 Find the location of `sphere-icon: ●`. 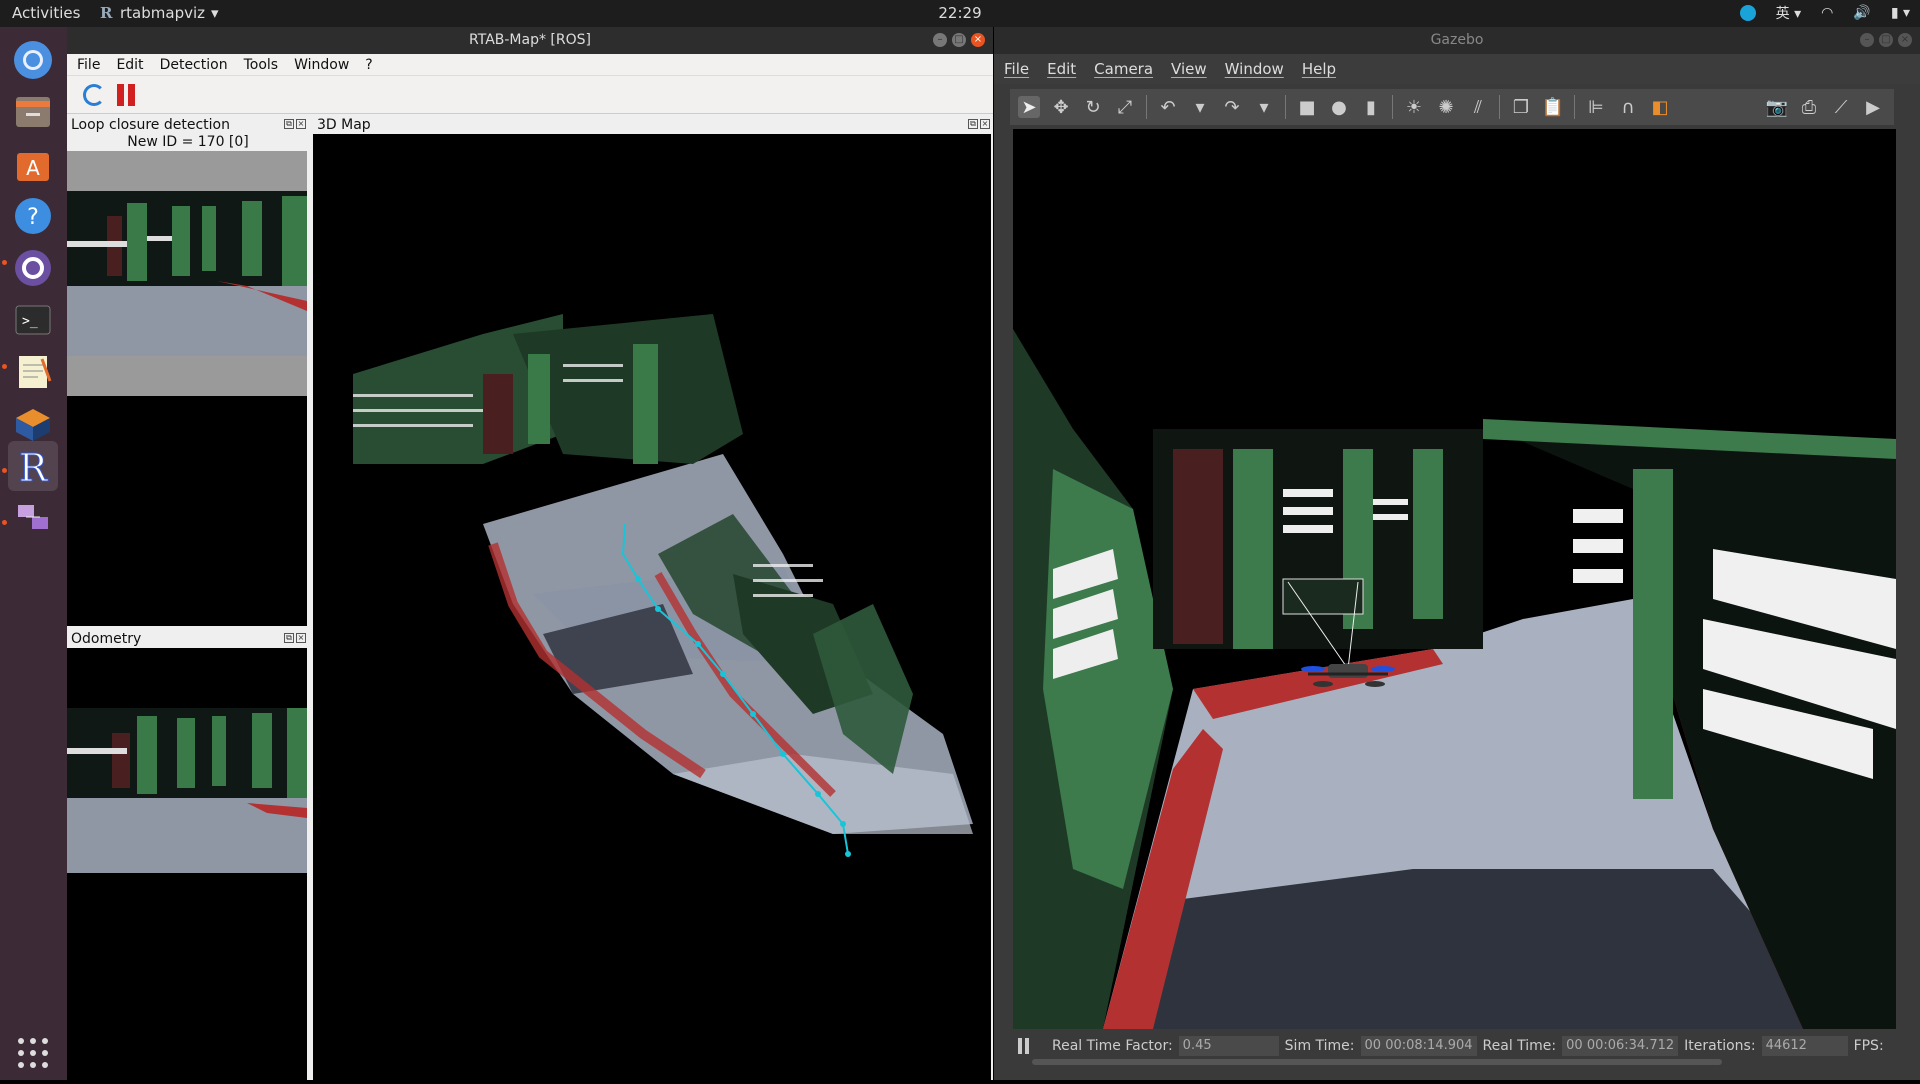

sphere-icon: ● is located at coordinates (1339, 107).